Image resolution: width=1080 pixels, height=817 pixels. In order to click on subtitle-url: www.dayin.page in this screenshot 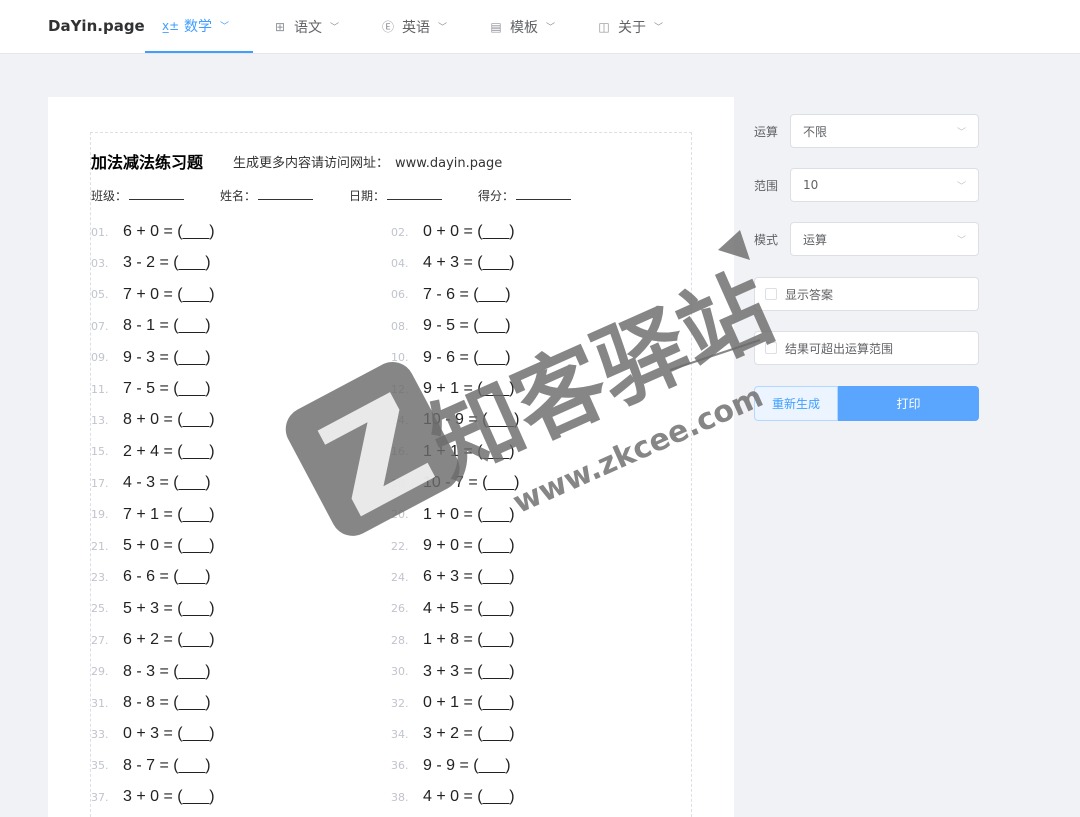, I will do `click(449, 163)`.